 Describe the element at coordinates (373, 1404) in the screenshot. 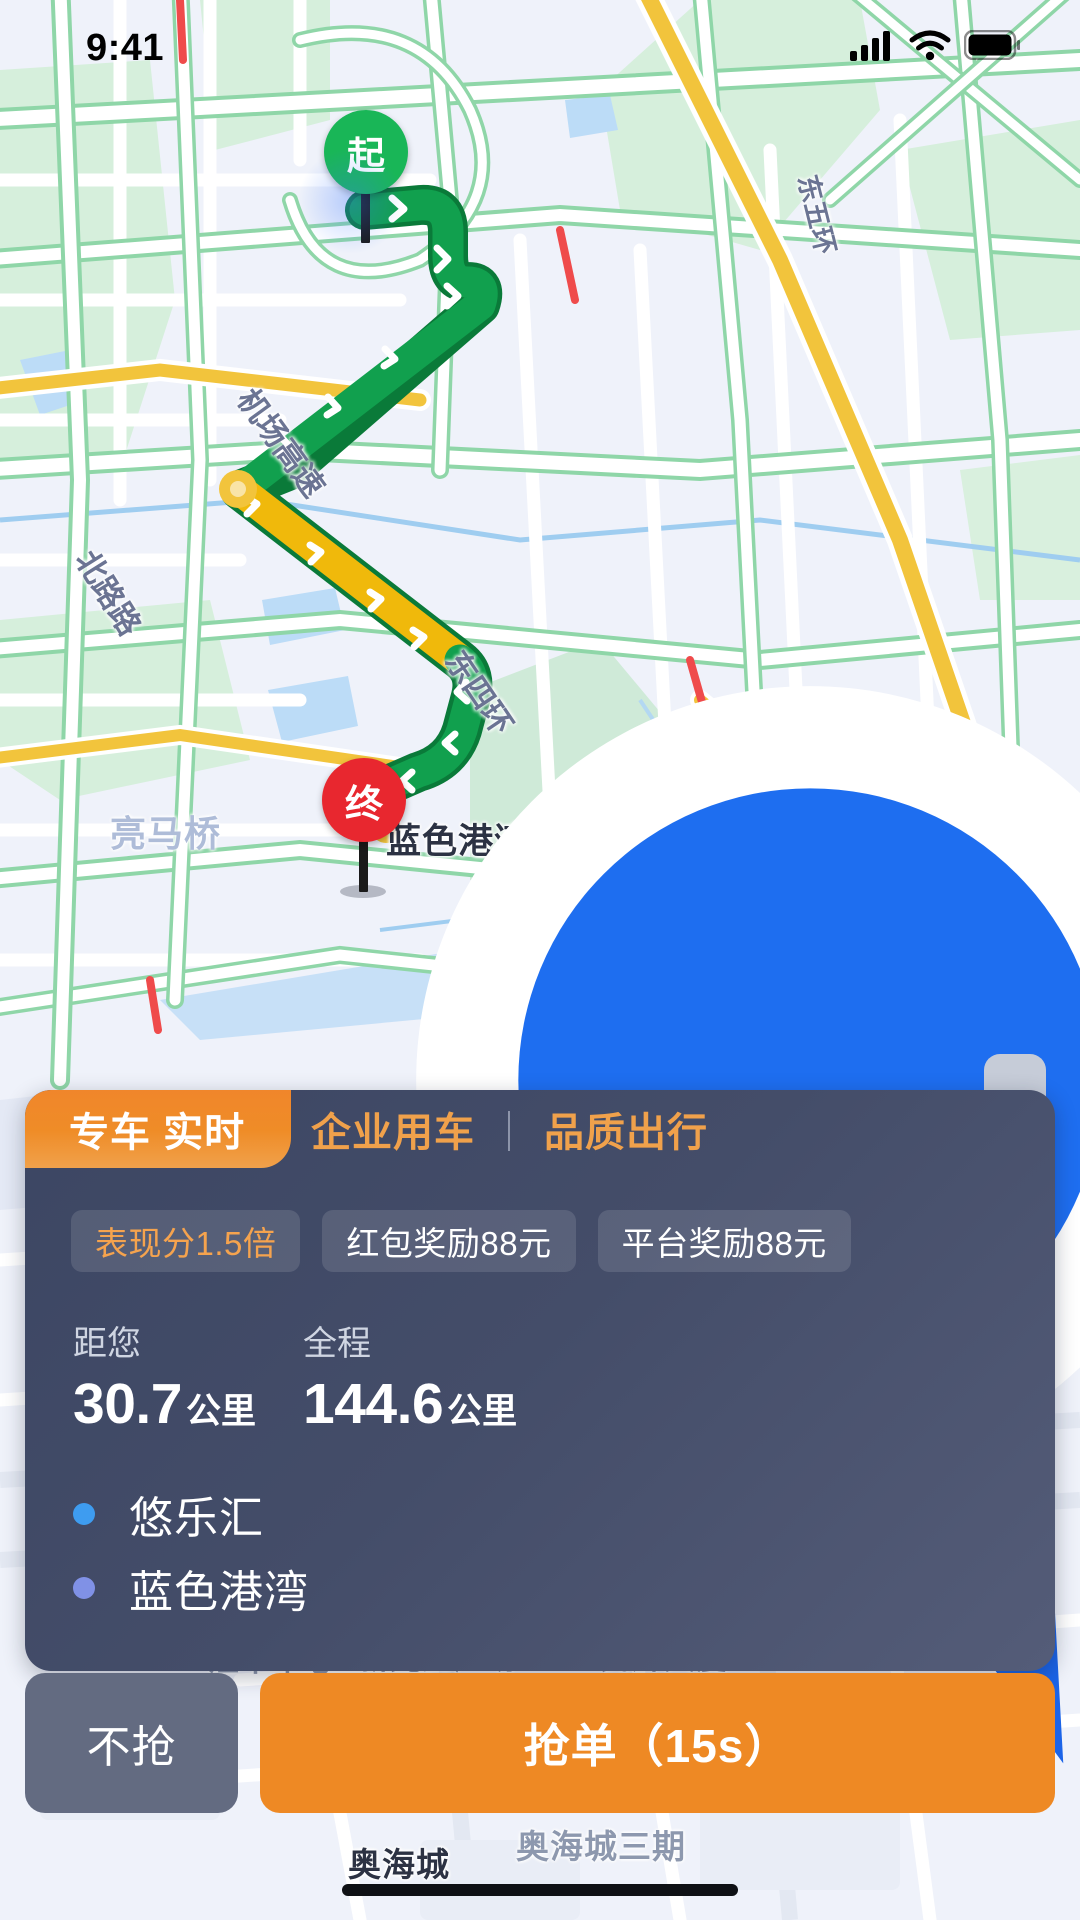

I see `metric-total-distance-number: 144.6` at that location.